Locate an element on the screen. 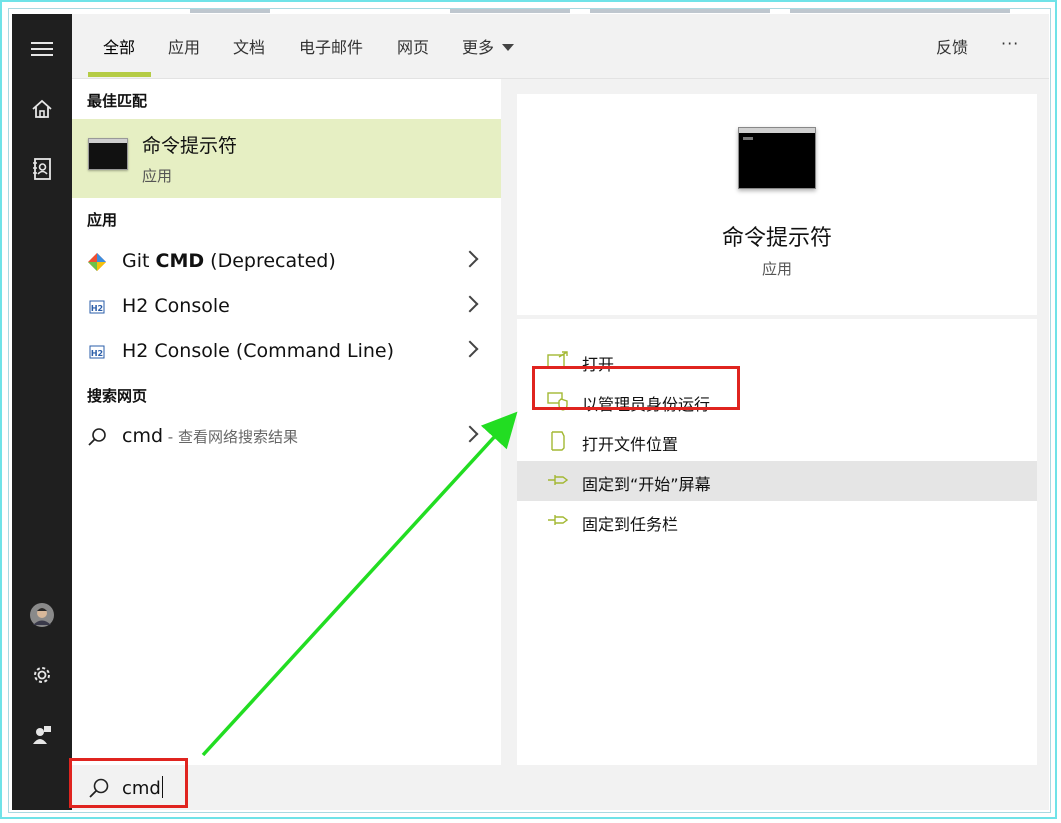 This screenshot has width=1061, height=823. app-preview: 命令提示符 应用 is located at coordinates (777, 204).